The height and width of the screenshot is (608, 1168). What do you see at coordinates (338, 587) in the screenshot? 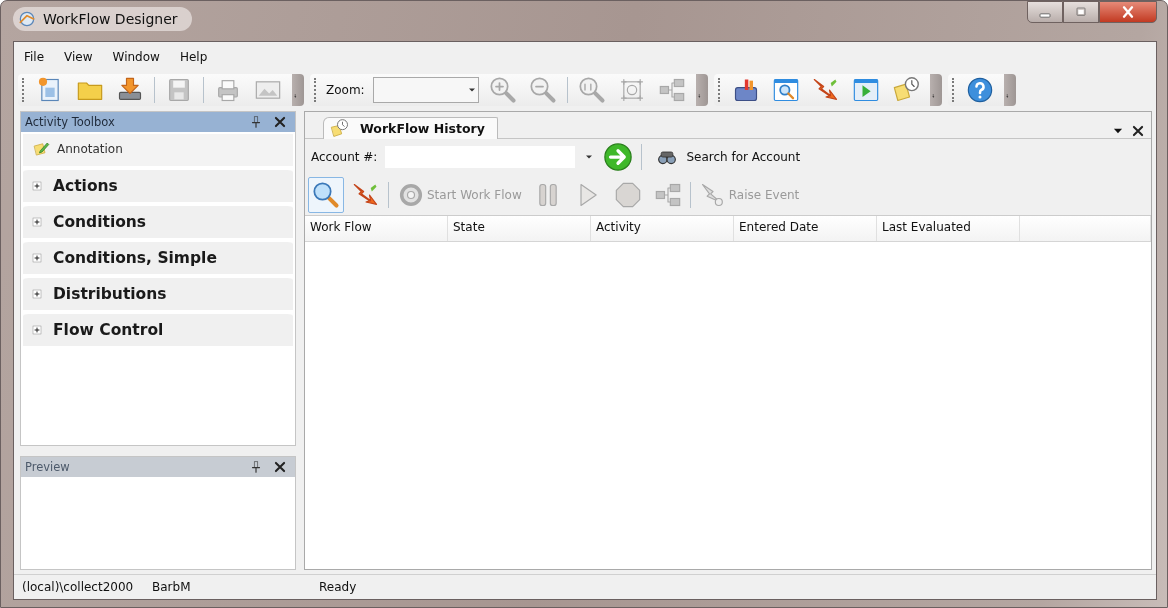
I see `ready-status: Ready` at bounding box center [338, 587].